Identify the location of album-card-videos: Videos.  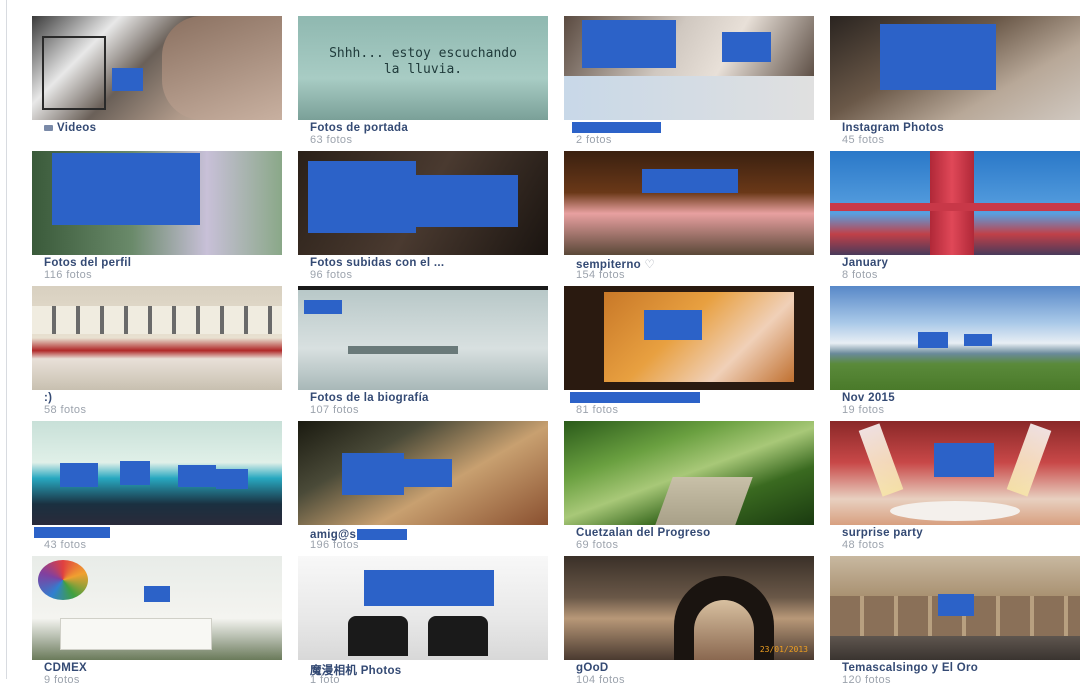
(157, 82).